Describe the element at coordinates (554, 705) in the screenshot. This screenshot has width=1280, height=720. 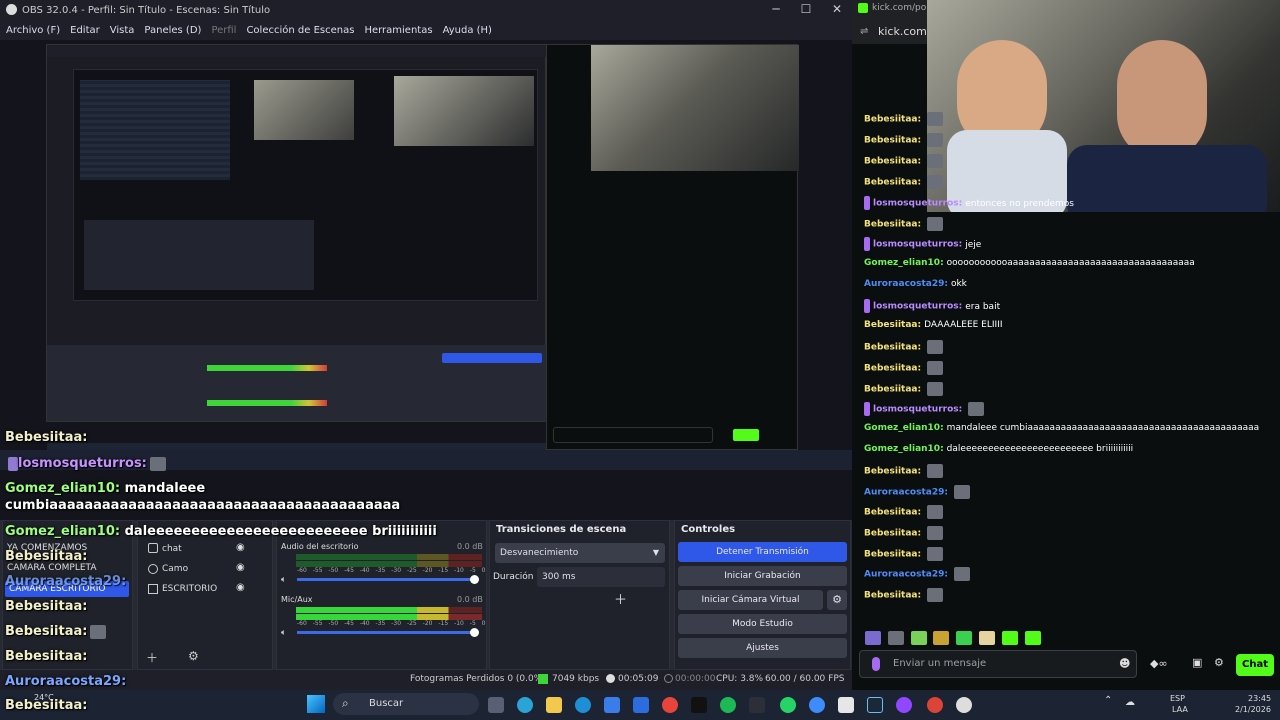
I see `folder-icon` at that location.